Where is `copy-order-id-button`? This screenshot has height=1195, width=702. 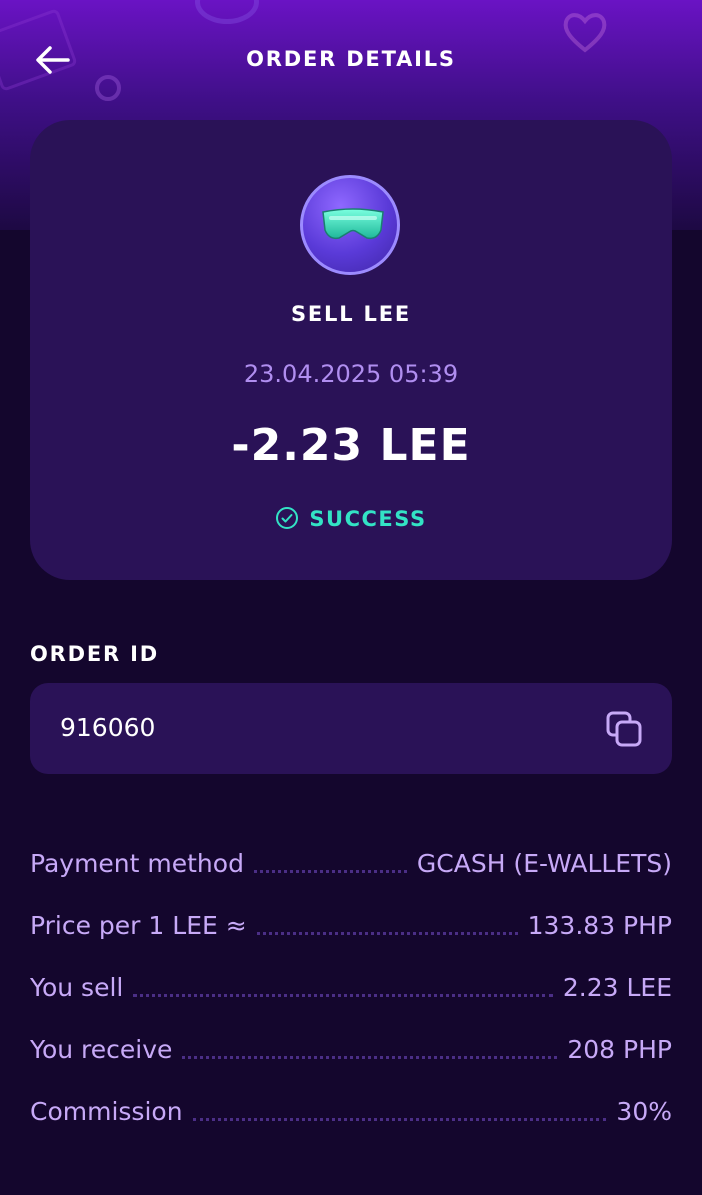
copy-order-id-button is located at coordinates (624, 729).